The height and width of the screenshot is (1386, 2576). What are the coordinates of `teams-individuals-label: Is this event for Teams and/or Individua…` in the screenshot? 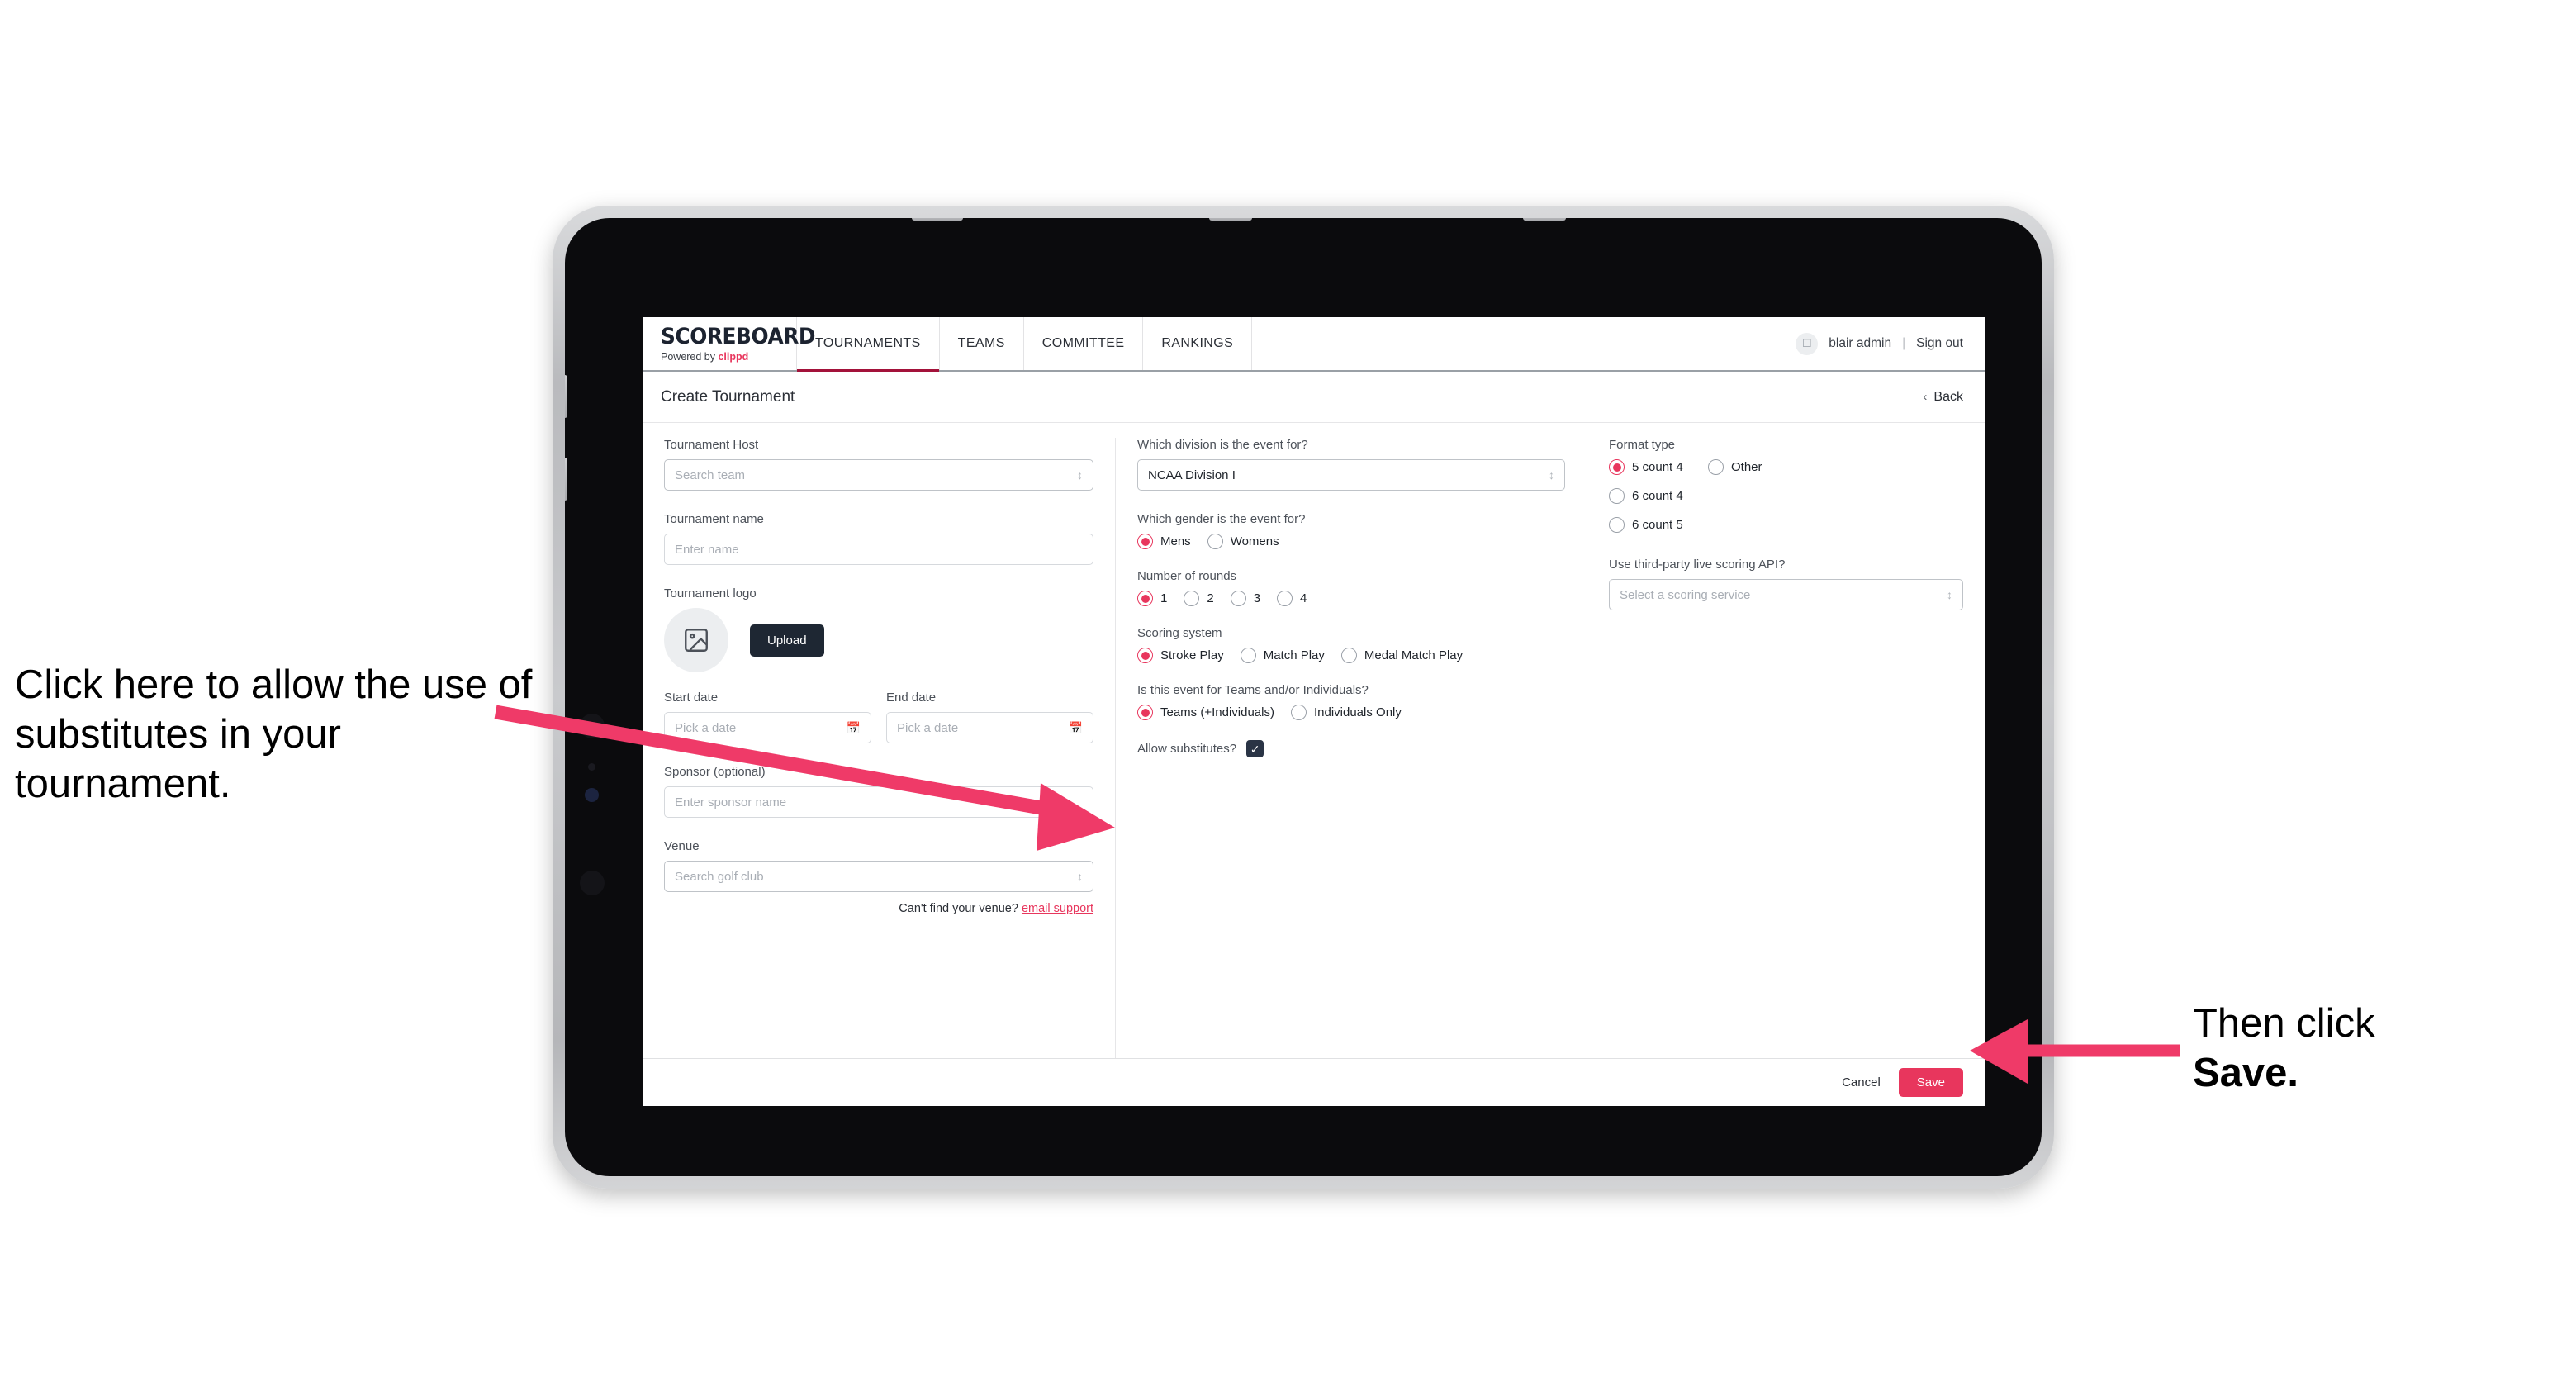 It's located at (1253, 690).